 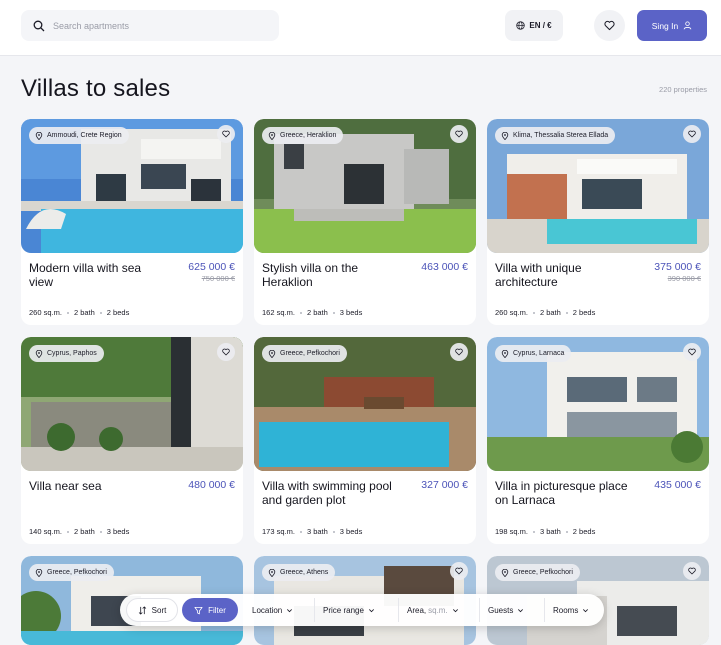 What do you see at coordinates (85, 275) in the screenshot?
I see `listing-name: Modern villa with sea view` at bounding box center [85, 275].